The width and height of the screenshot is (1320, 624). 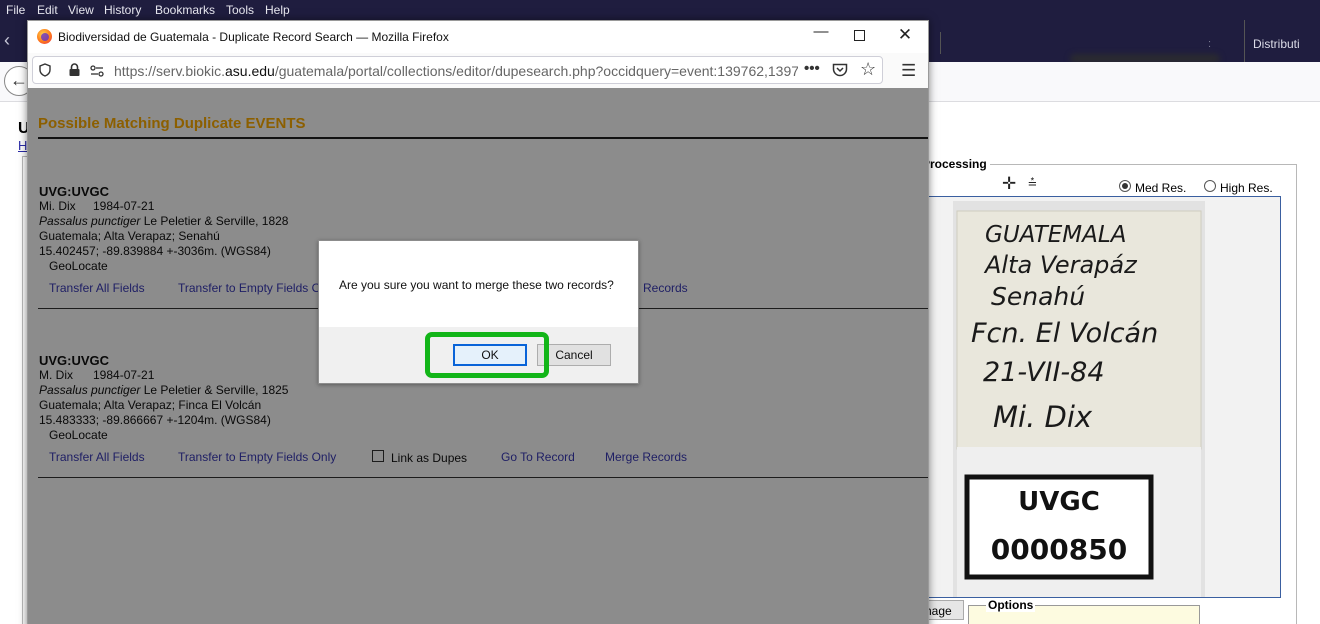 I want to click on bookmark-star-icon: ☆, so click(x=868, y=69).